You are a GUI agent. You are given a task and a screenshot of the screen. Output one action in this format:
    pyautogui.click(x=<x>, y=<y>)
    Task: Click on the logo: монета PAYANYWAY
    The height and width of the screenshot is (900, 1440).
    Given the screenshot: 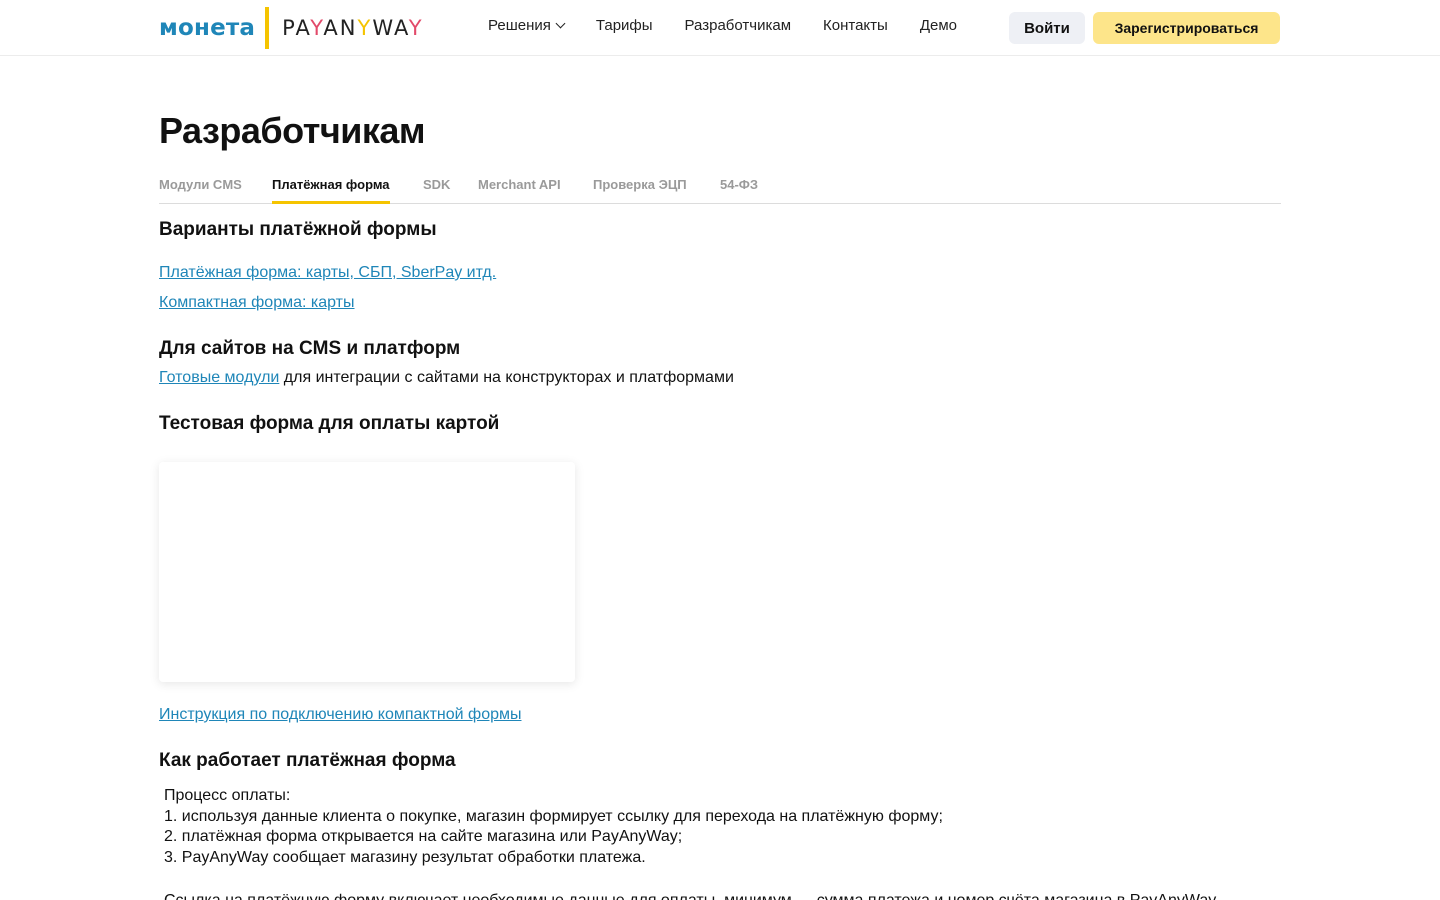 What is the action you would take?
    pyautogui.click(x=291, y=28)
    